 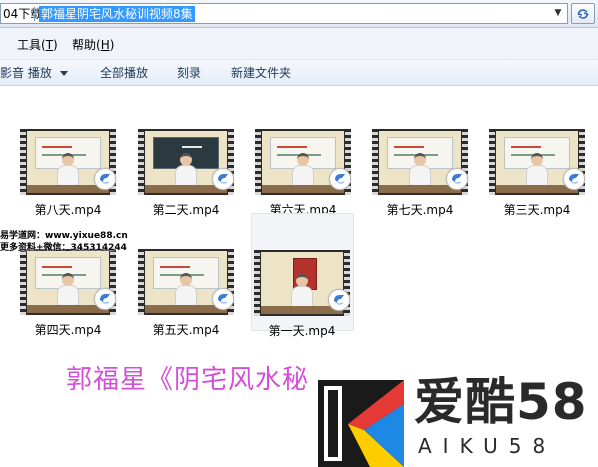 I want to click on burn-button: 刻录, so click(x=189, y=73).